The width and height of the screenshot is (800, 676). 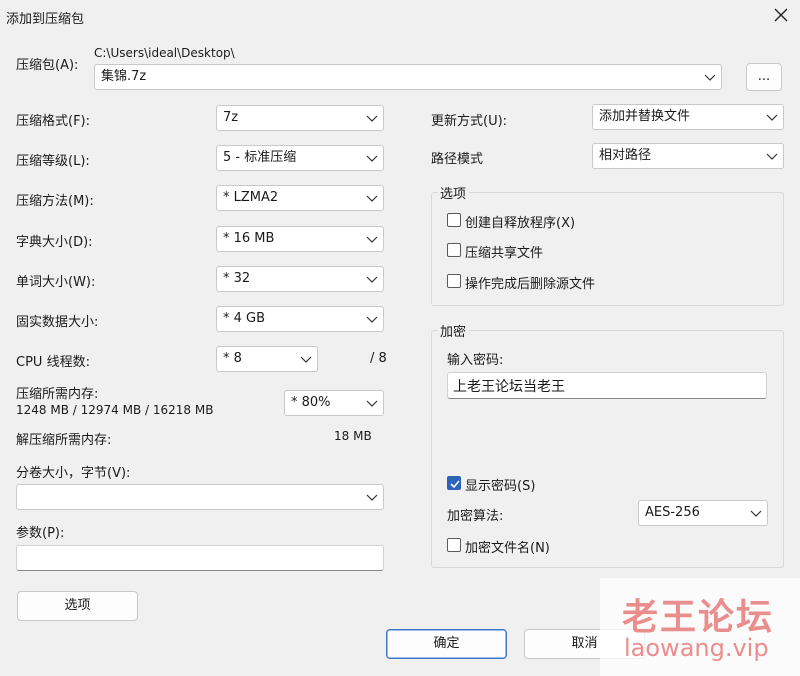 I want to click on word-label: 单词大小(W):, so click(x=56, y=282).